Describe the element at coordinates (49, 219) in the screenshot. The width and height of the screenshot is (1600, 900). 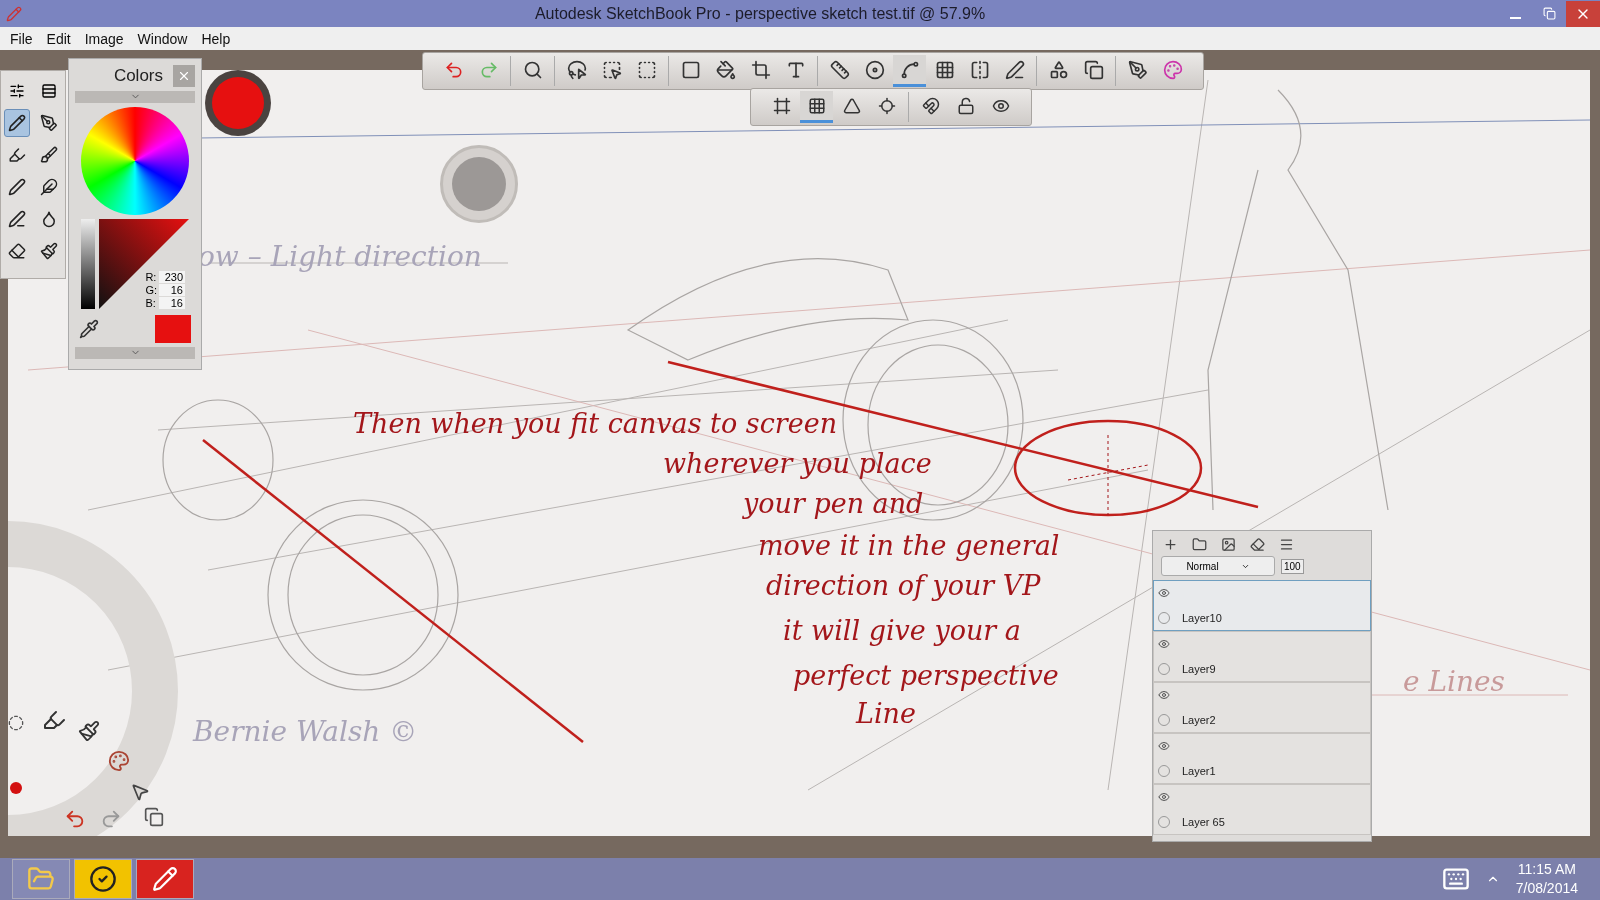
I see `droplet-icon` at that location.